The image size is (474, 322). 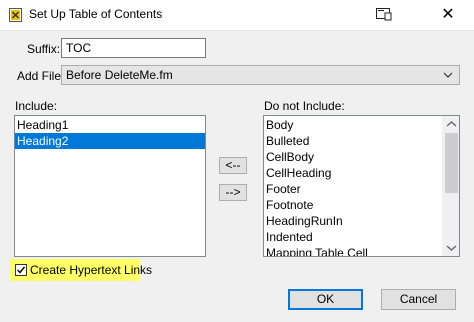 What do you see at coordinates (361, 125) in the screenshot?
I see `list-item: Body` at bounding box center [361, 125].